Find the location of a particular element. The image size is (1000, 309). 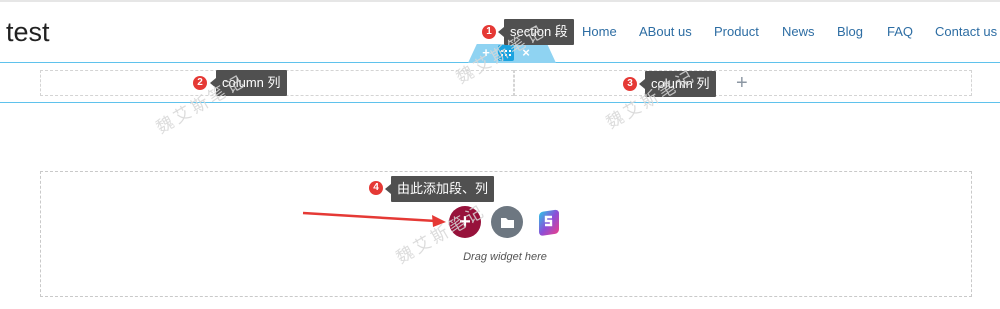

folder-icon is located at coordinates (507, 223).